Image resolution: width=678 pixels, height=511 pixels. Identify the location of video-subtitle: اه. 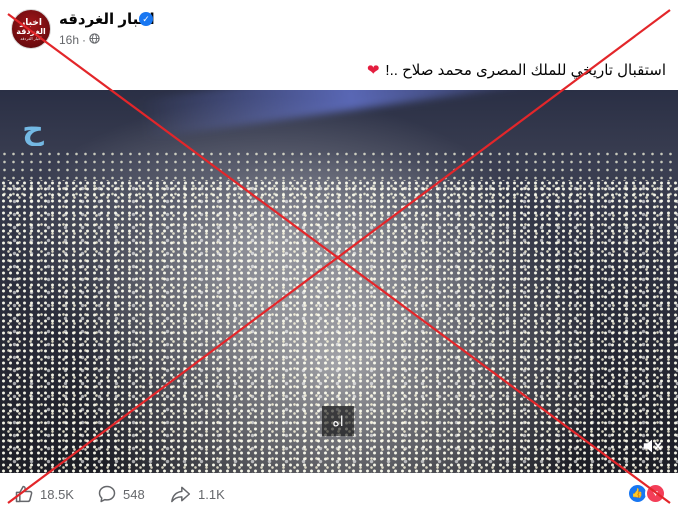
(338, 421).